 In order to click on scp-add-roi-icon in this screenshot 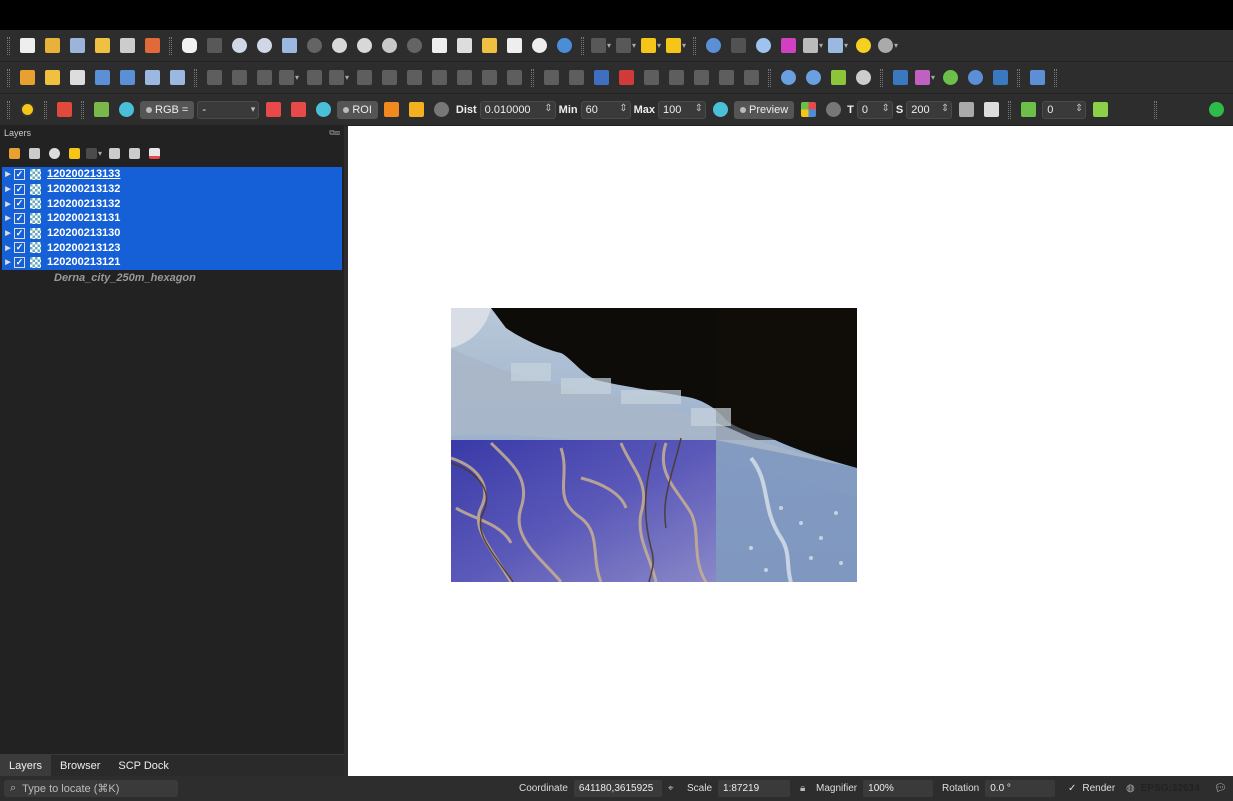, I will do `click(417, 110)`.